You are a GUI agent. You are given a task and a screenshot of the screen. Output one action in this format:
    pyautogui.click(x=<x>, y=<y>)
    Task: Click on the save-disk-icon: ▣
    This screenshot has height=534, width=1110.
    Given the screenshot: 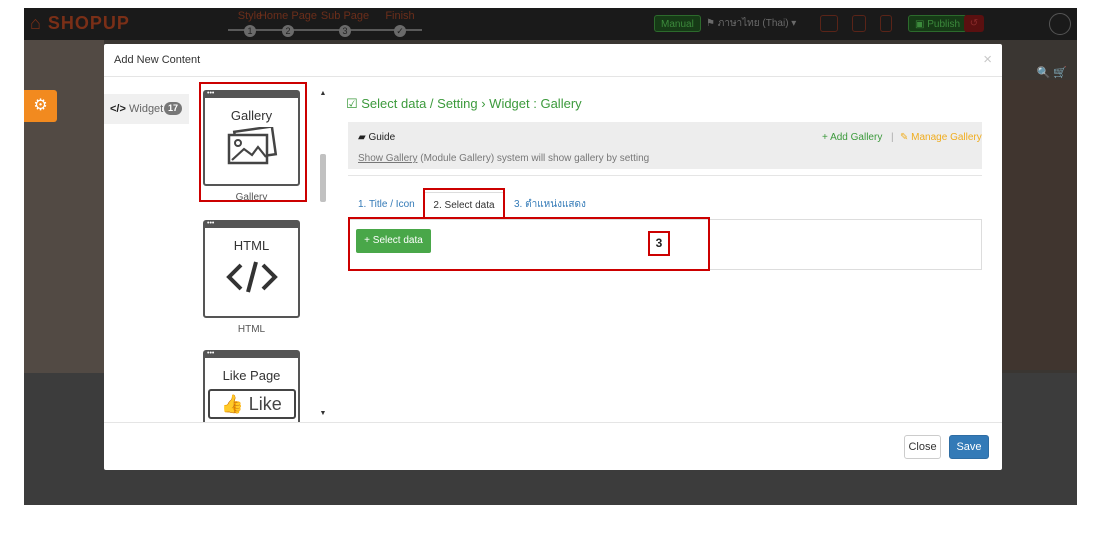 What is the action you would take?
    pyautogui.click(x=921, y=24)
    